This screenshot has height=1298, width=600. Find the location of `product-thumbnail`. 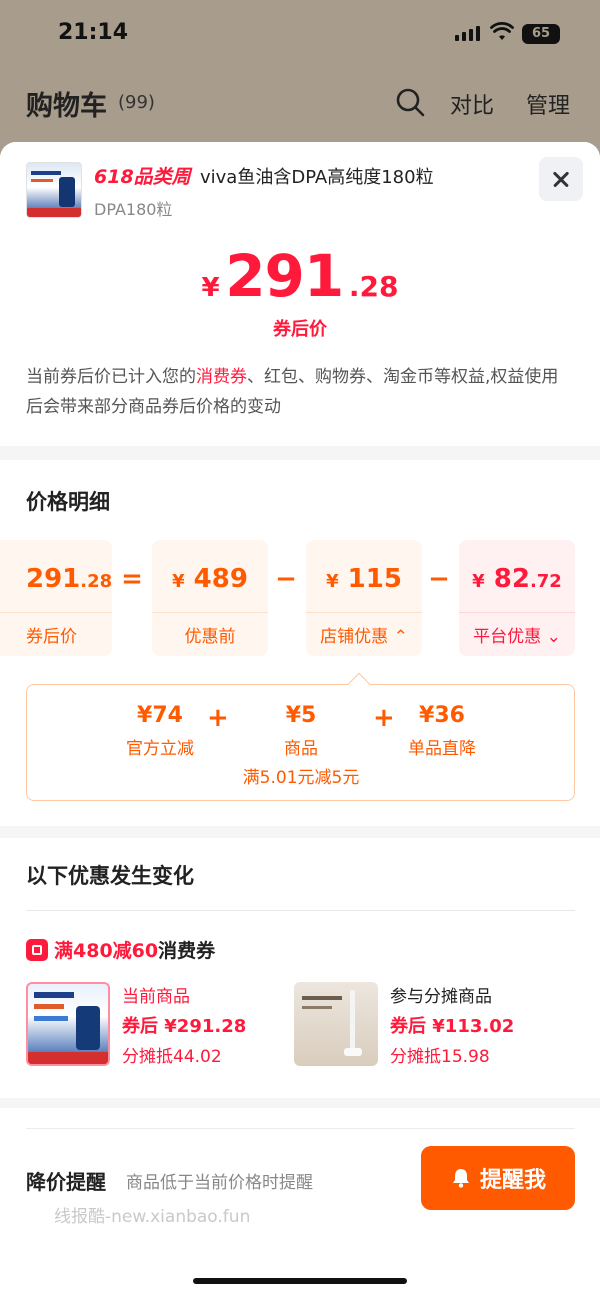

product-thumbnail is located at coordinates (54, 190).